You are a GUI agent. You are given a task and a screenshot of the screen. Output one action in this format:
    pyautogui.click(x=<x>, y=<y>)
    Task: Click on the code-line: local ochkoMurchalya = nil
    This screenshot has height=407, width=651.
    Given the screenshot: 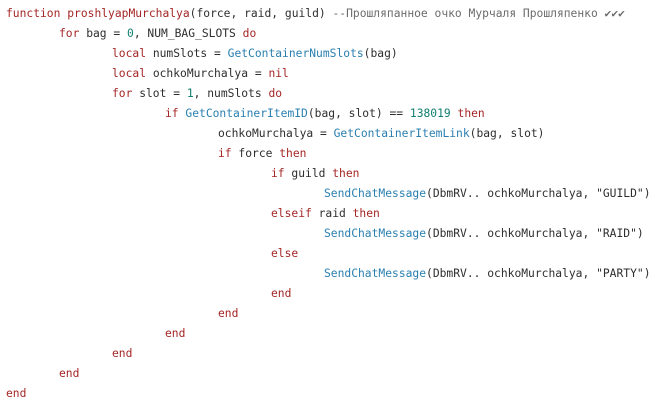 What is the action you would take?
    pyautogui.click(x=328, y=74)
    